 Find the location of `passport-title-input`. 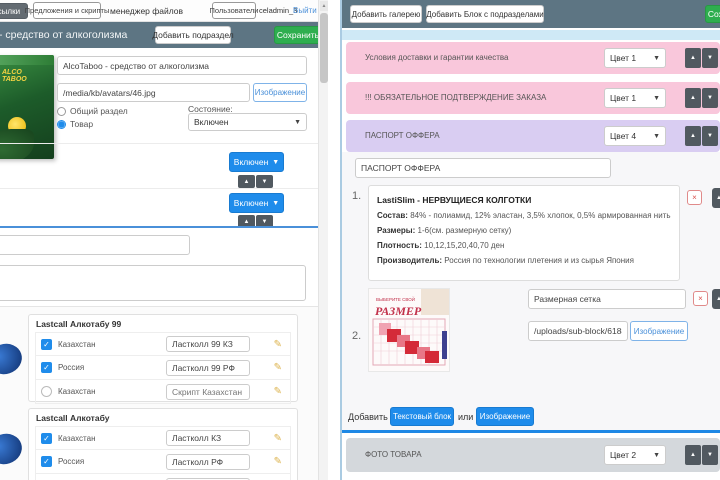

passport-title-input is located at coordinates (483, 168).